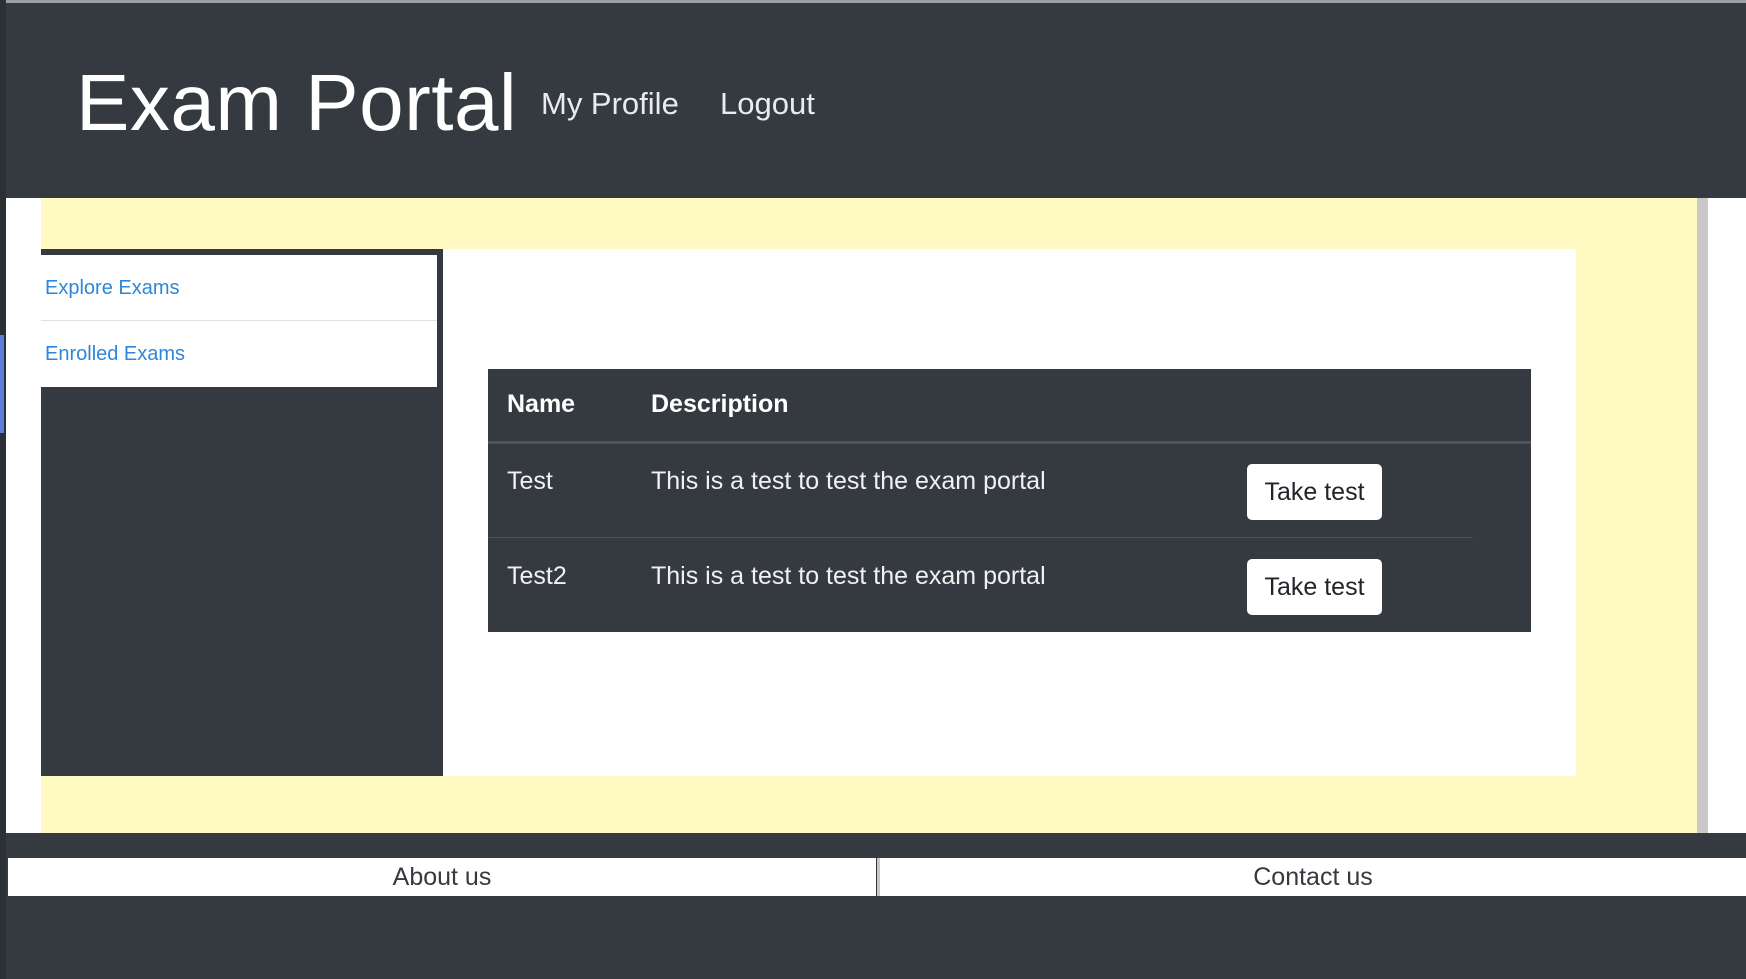 Image resolution: width=1746 pixels, height=979 pixels. I want to click on column-header-description: Description, so click(720, 404).